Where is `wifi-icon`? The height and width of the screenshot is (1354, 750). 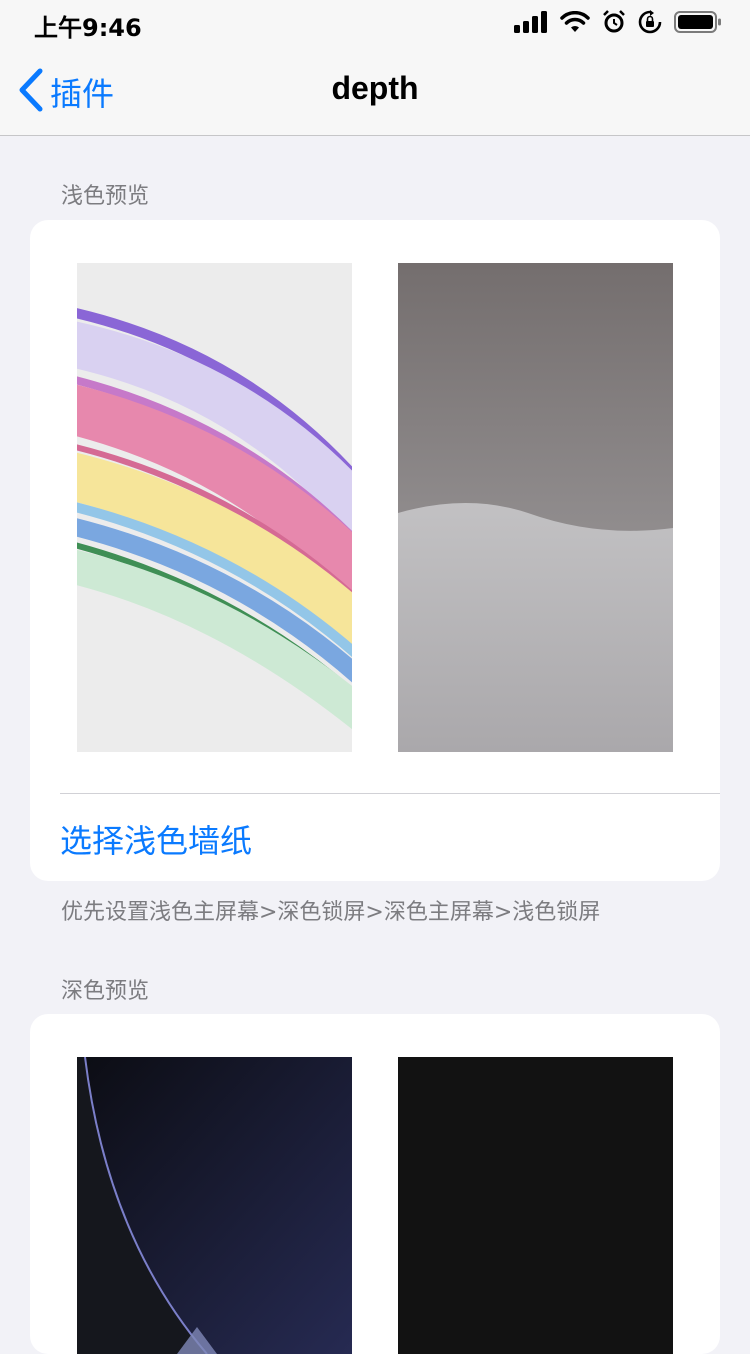 wifi-icon is located at coordinates (575, 23).